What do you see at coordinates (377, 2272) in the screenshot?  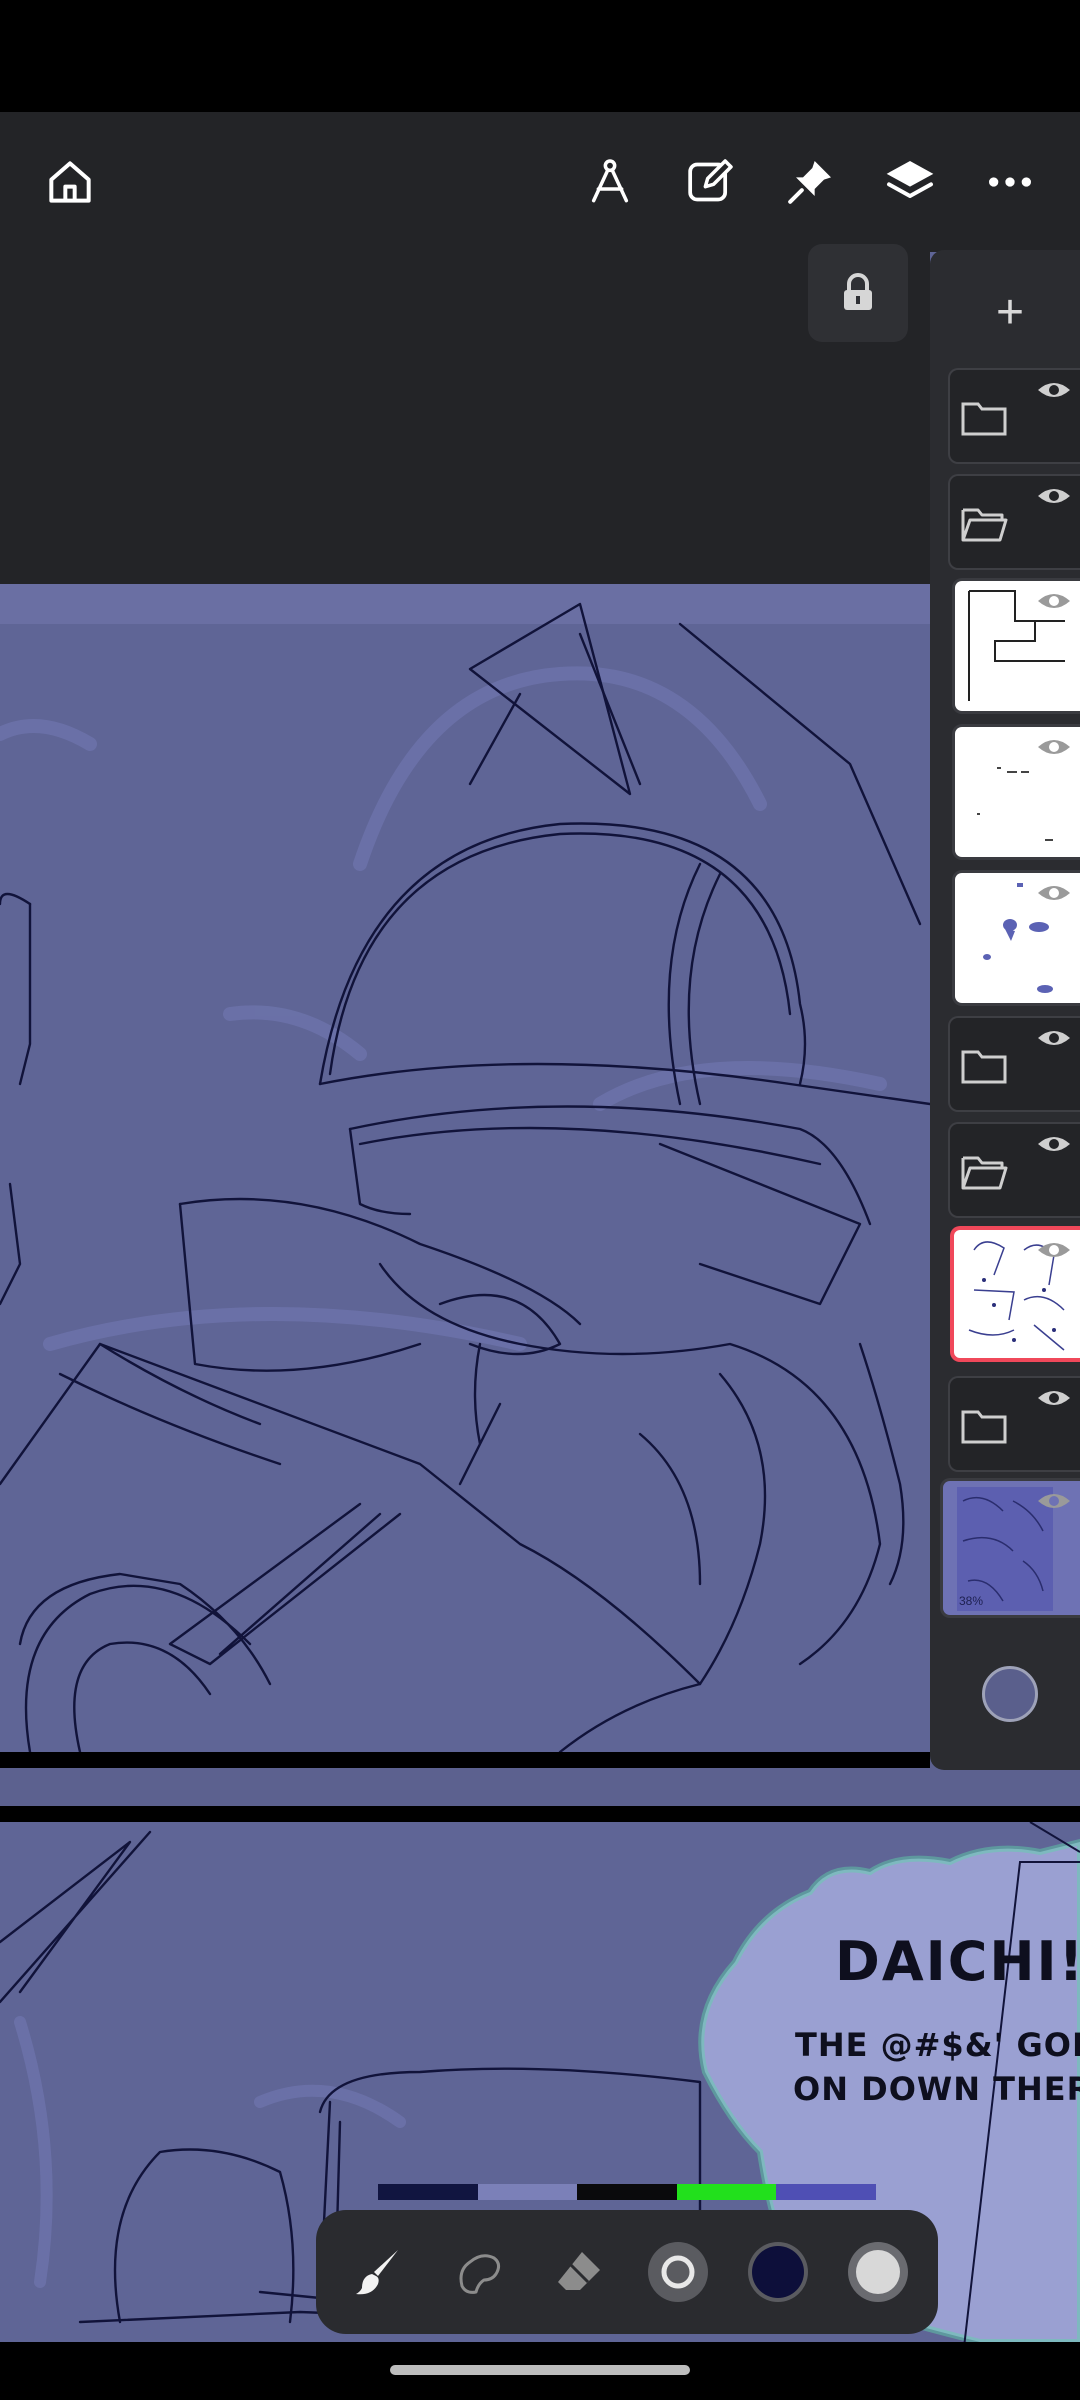 I see `brush-icon` at bounding box center [377, 2272].